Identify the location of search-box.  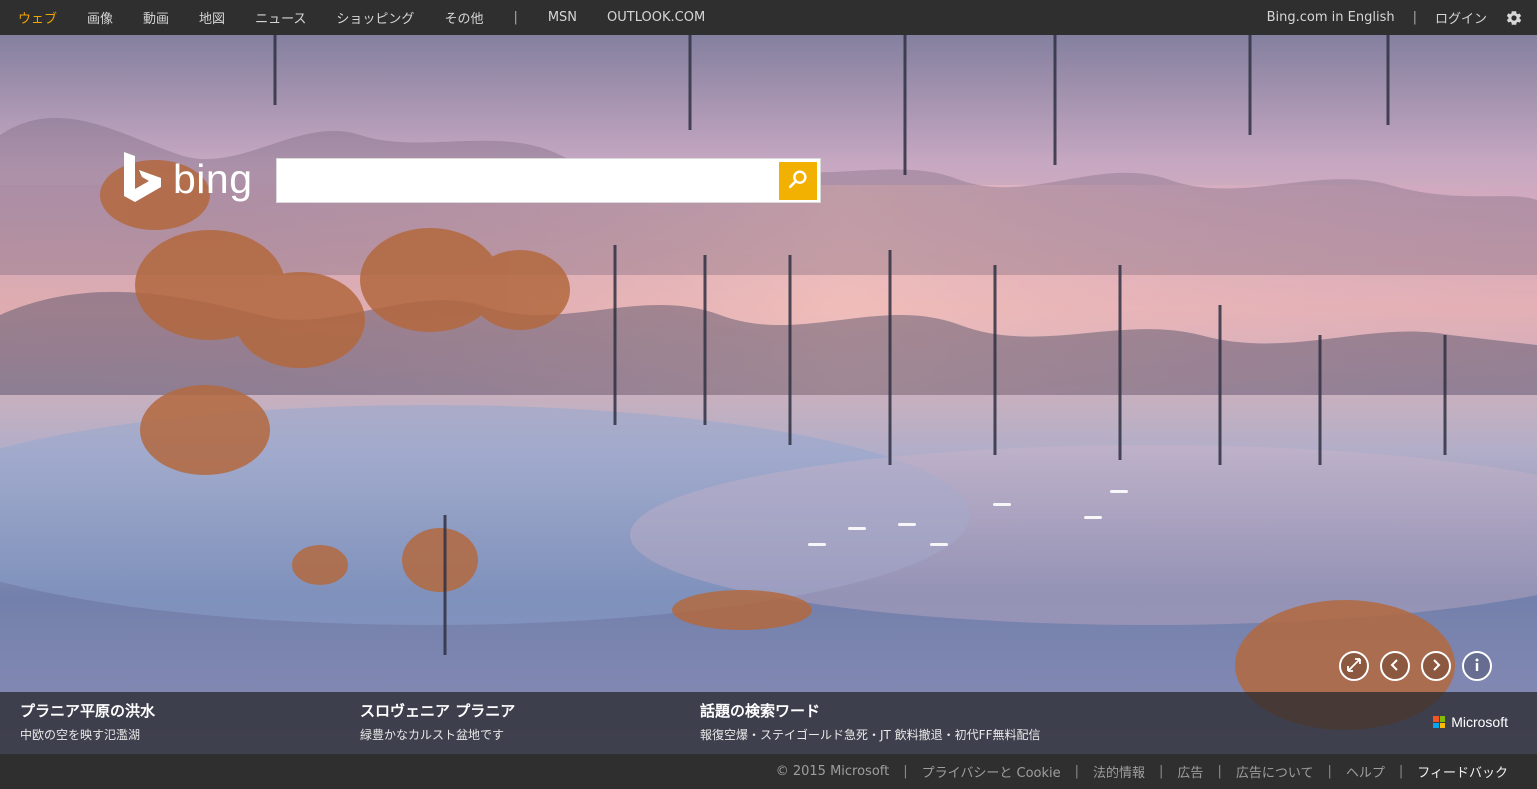
(548, 180).